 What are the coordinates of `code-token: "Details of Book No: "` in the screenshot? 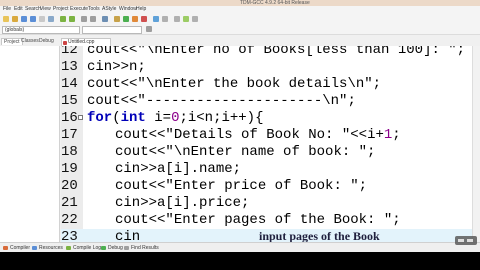 It's located at (258, 135).